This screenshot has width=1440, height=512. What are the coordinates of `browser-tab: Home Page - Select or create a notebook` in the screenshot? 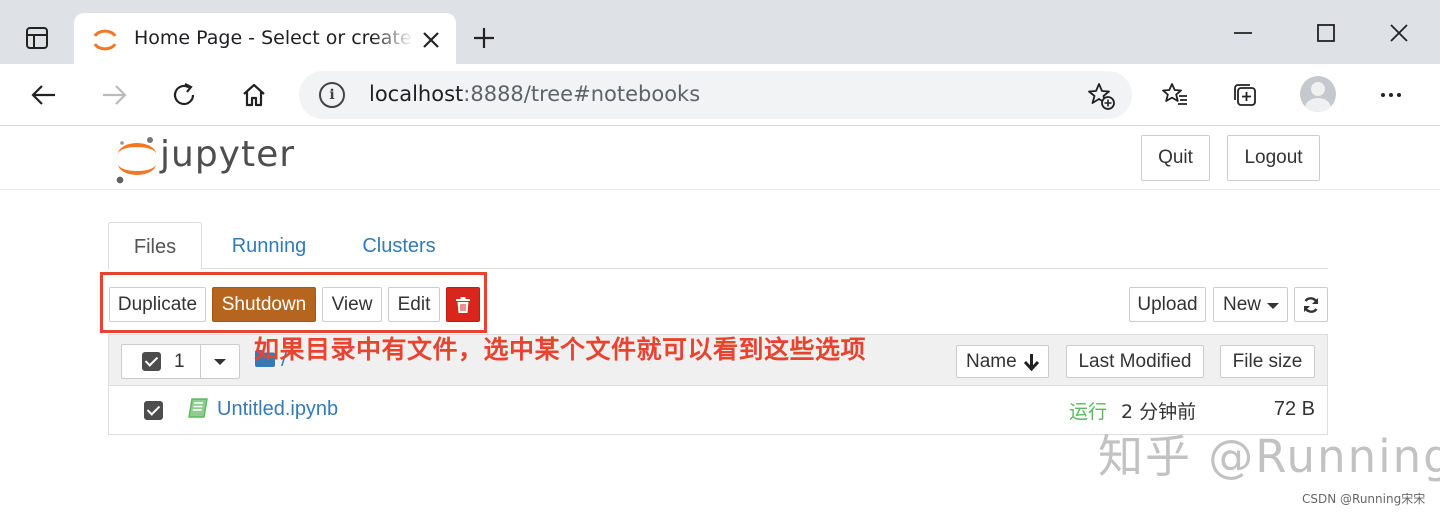 It's located at (265, 39).